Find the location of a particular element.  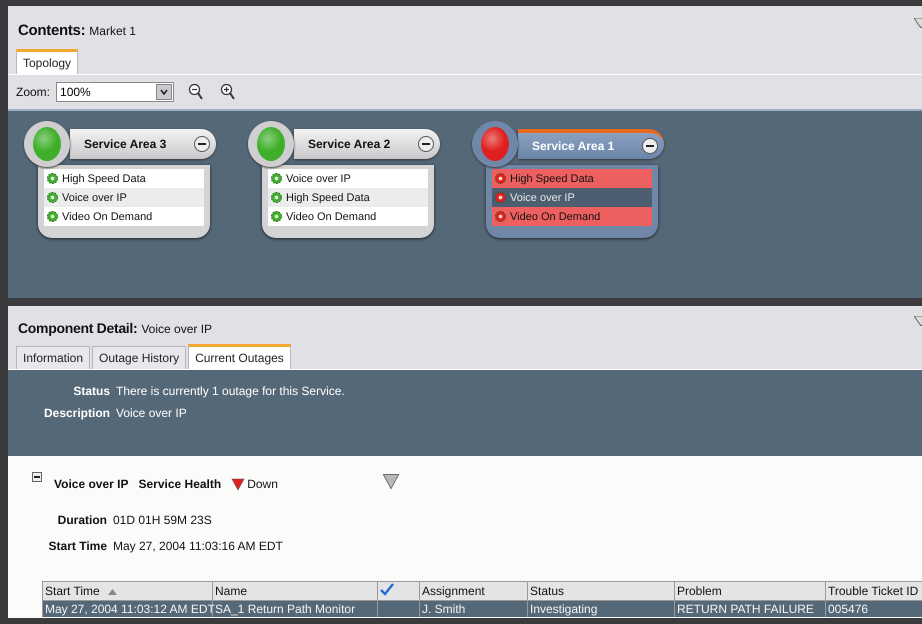

field-label: Start Time is located at coordinates (77, 546).